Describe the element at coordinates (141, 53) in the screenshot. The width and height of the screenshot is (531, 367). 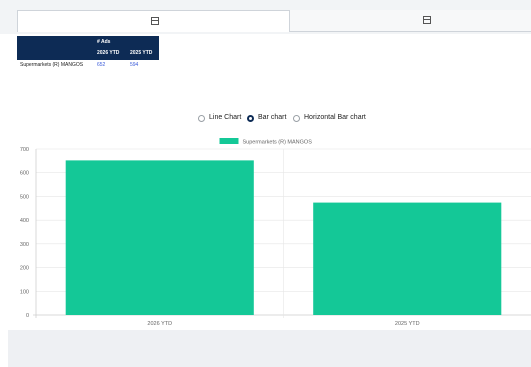
I see `column-header-2025: 2025 YTD` at that location.